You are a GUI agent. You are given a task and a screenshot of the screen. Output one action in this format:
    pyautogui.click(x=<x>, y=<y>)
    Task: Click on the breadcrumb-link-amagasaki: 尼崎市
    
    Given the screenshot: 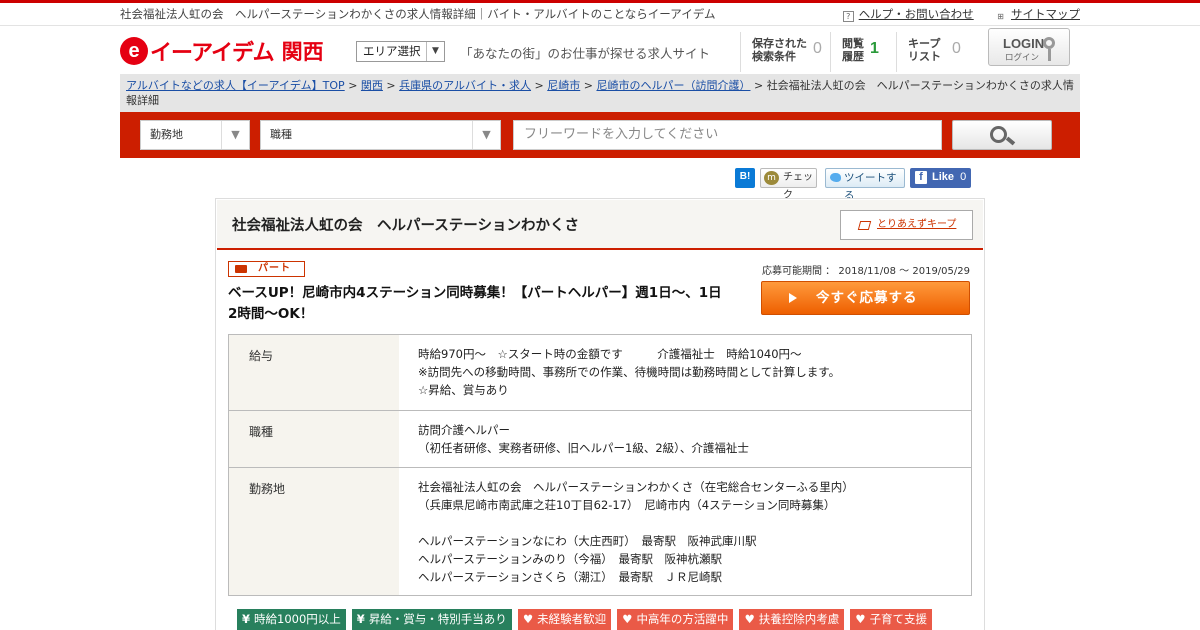 What is the action you would take?
    pyautogui.click(x=563, y=85)
    